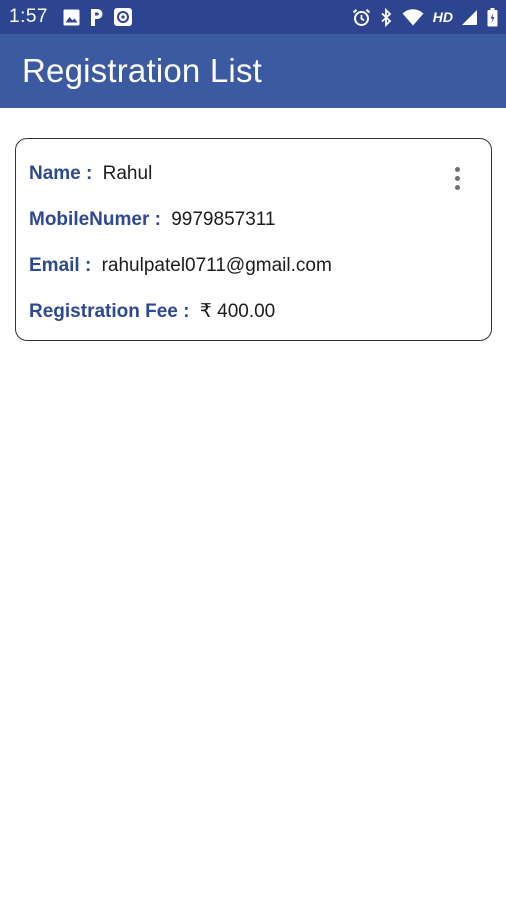 The width and height of the screenshot is (506, 900). I want to click on status-time: 1:57, so click(28, 16).